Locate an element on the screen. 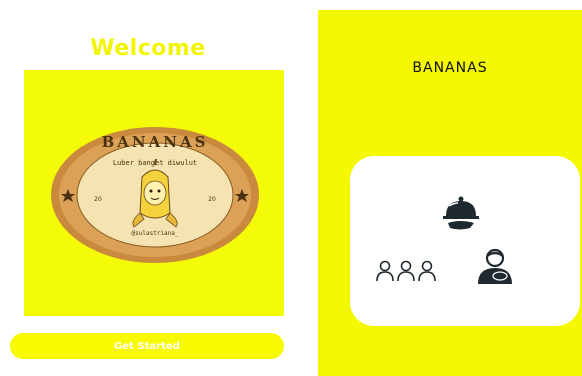  logo-year-left: 20 is located at coordinates (98, 199).